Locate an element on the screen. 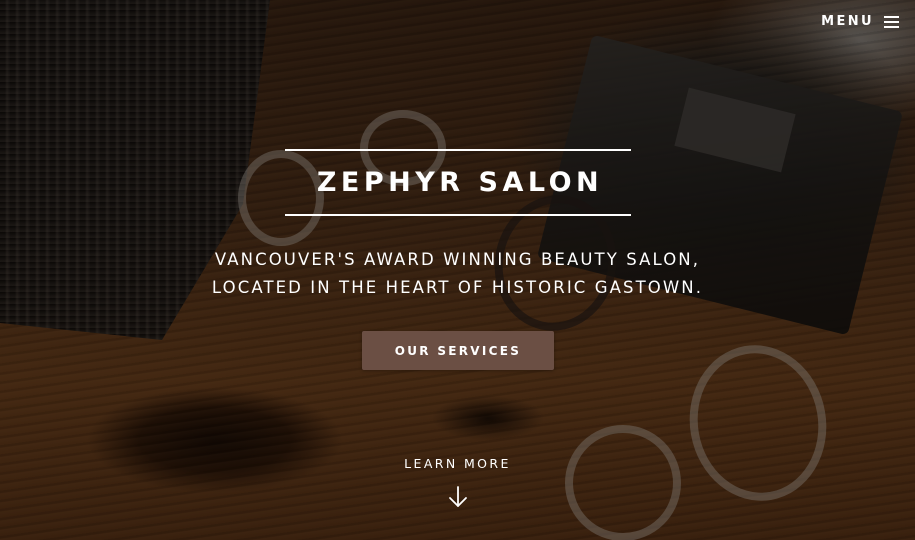 This screenshot has height=540, width=915. arrow-down-icon is located at coordinates (458, 497).